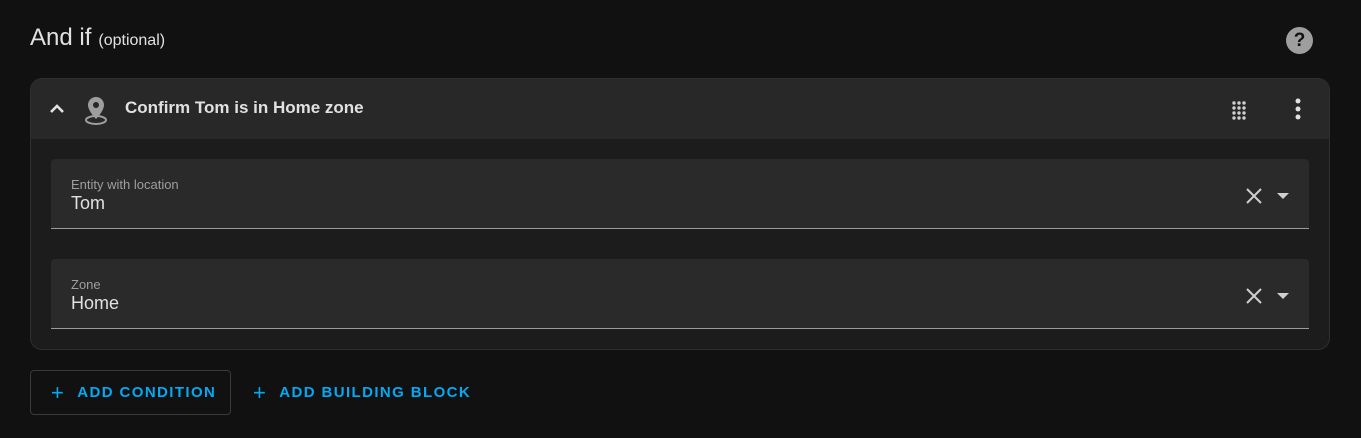 This screenshot has height=438, width=1361. I want to click on add-building-block-button: + ADD BUILDING BLOCK, so click(361, 392).